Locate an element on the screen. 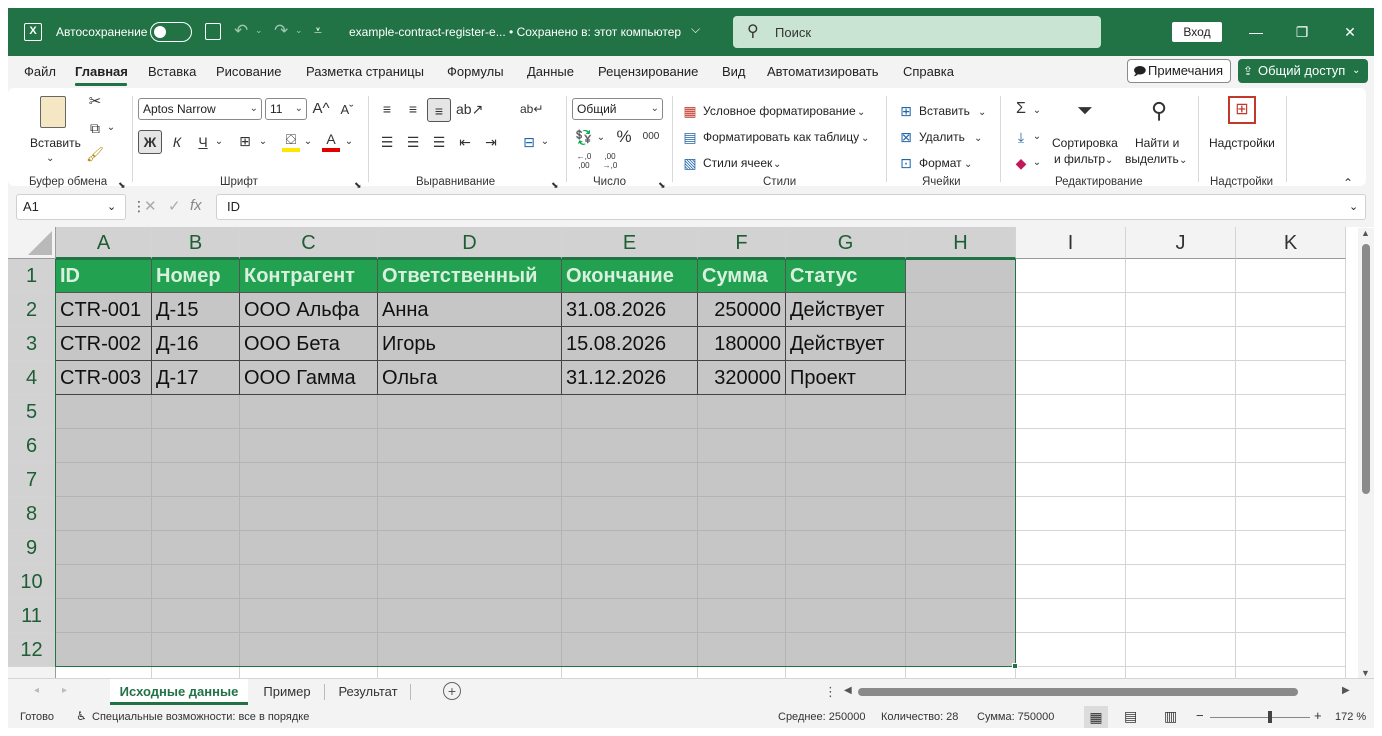  customize-toolbar-icon: ⩡ is located at coordinates (318, 30).